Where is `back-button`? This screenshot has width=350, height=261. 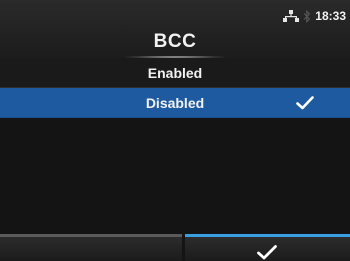
back-button is located at coordinates (91, 247).